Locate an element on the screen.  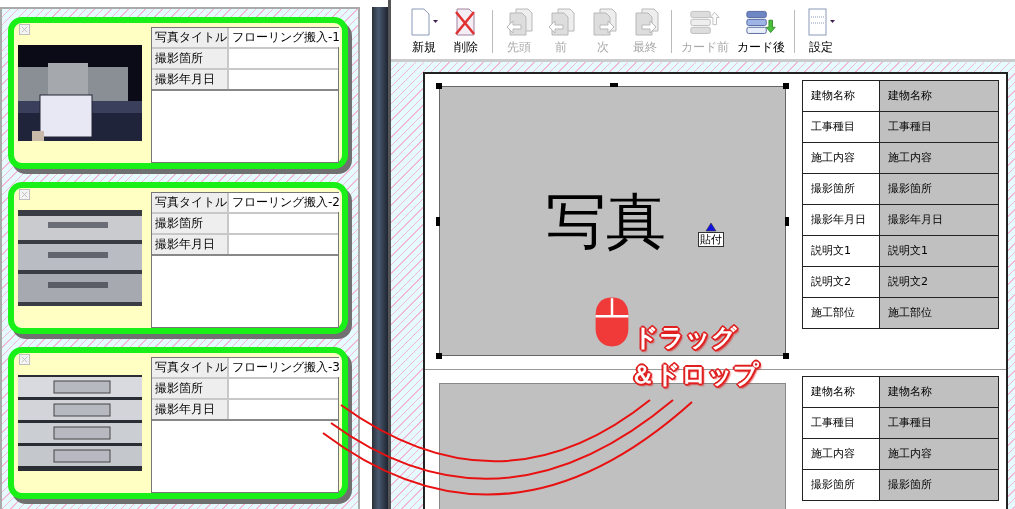
card-up-arrow-icon is located at coordinates (705, 22).